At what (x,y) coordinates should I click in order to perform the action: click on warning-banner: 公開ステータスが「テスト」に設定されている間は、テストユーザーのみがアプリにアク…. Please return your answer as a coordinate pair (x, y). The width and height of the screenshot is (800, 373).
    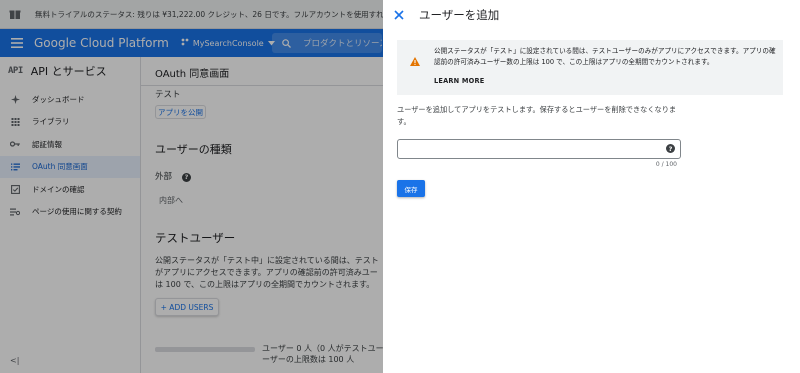
    Looking at the image, I should click on (590, 67).